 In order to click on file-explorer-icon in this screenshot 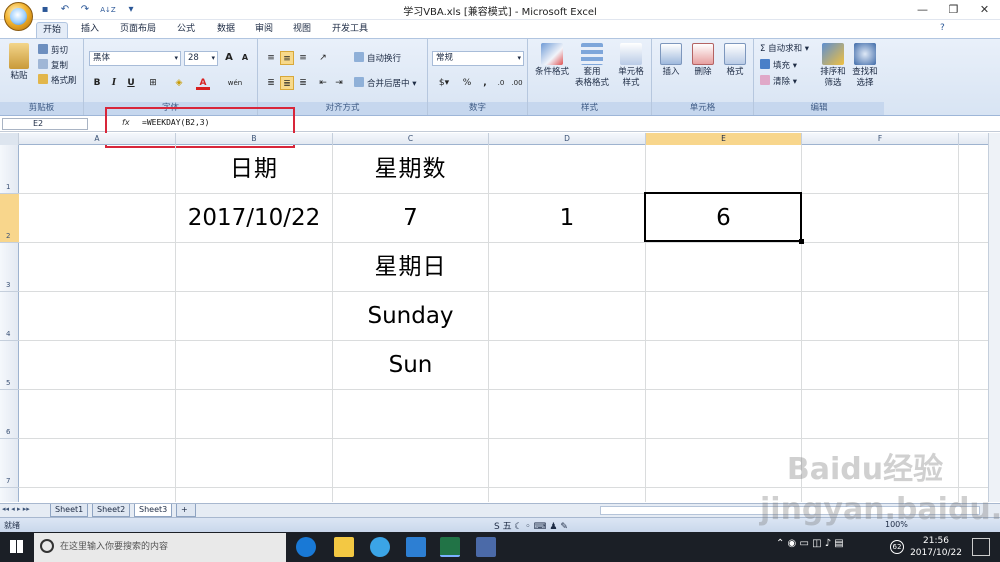, I will do `click(344, 547)`.